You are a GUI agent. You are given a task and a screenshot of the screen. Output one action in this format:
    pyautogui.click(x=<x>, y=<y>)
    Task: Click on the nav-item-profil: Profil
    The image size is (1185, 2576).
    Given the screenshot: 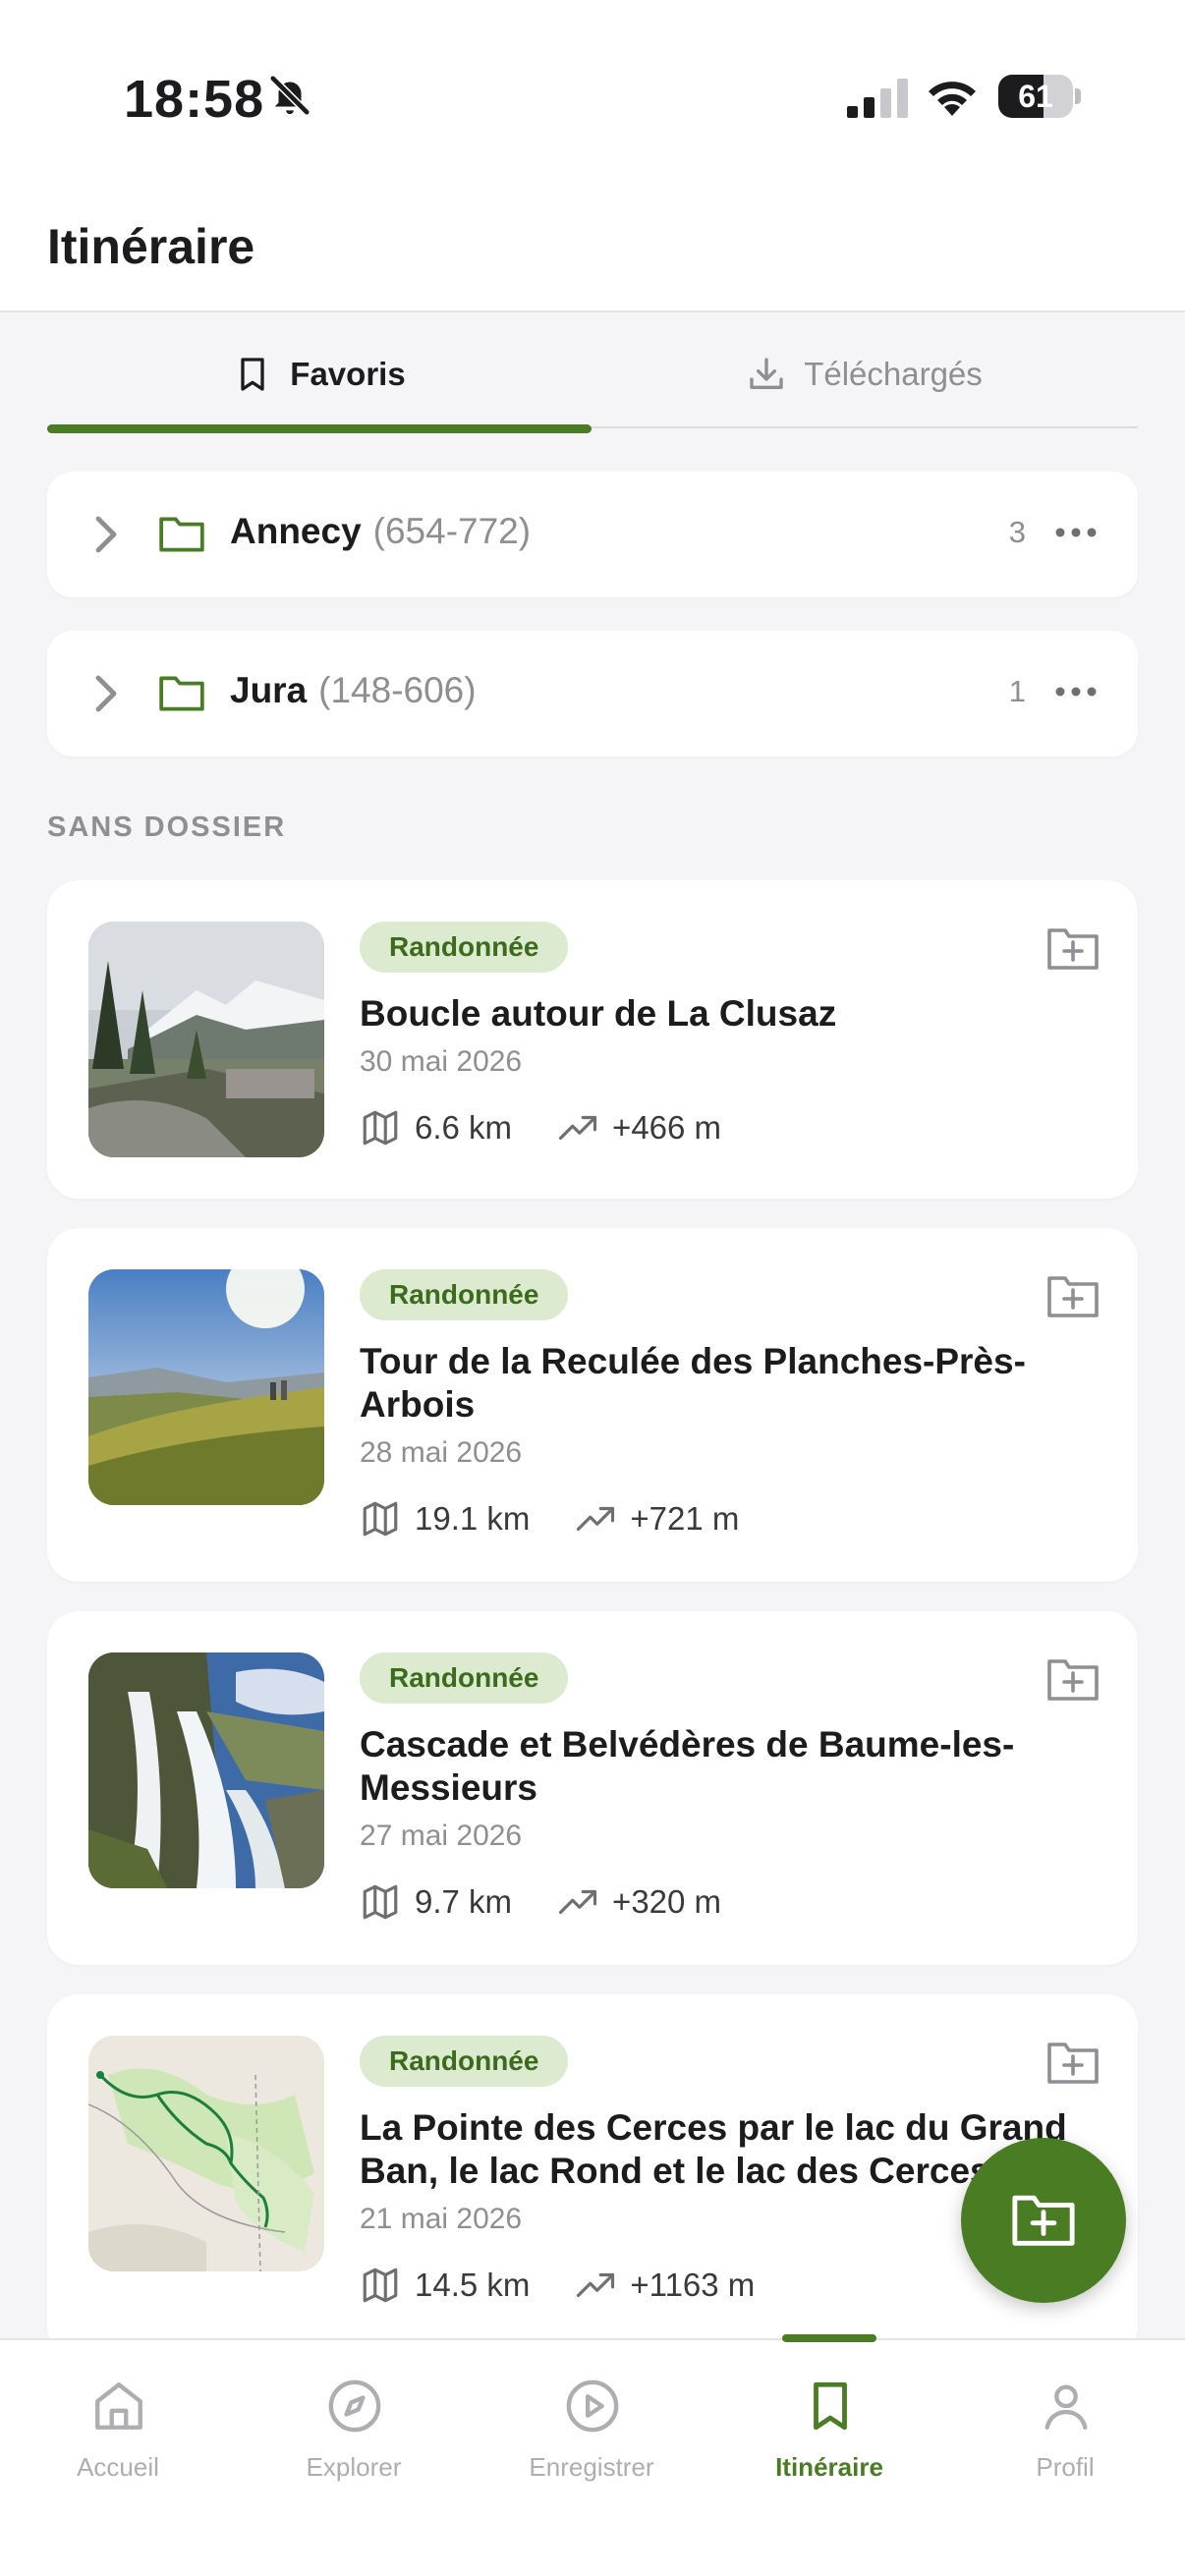 What is the action you would take?
    pyautogui.click(x=1065, y=2418)
    